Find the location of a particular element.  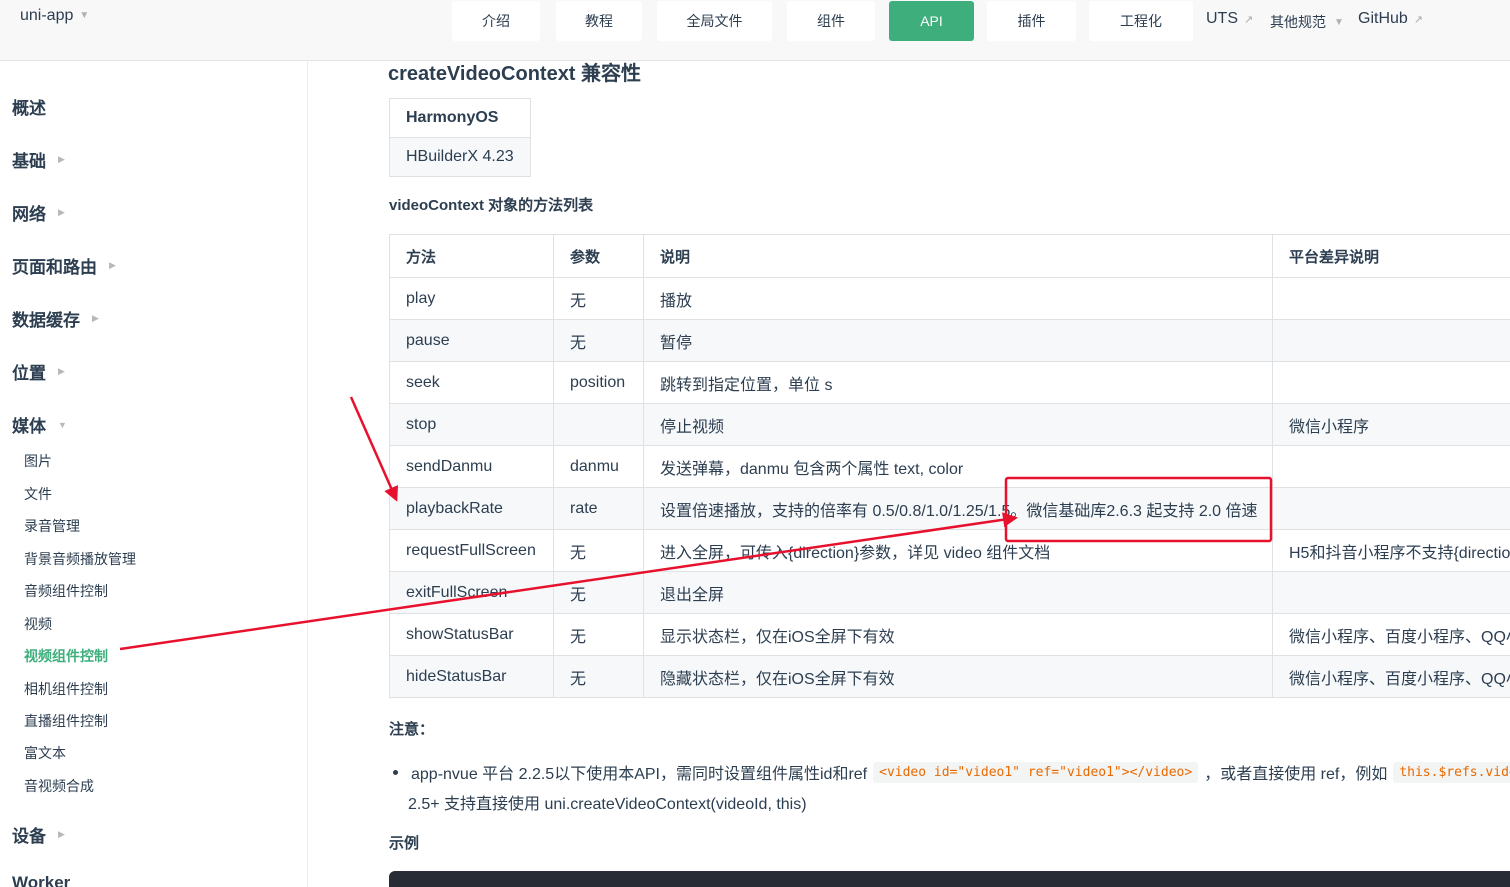

nav-tab-label: 组件 is located at coordinates (831, 21).